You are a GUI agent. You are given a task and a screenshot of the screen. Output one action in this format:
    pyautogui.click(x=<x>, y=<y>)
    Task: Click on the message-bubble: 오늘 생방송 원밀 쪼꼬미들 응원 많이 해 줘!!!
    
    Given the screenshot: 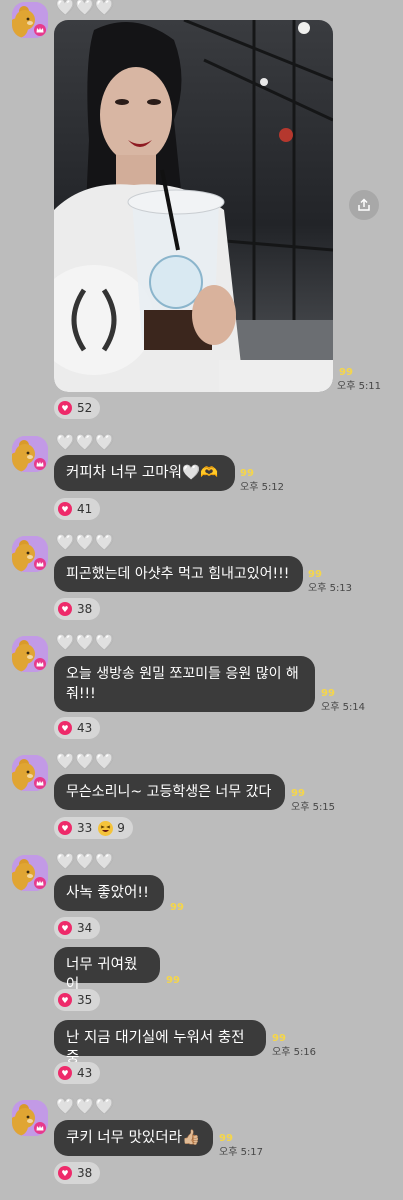 What is the action you would take?
    pyautogui.click(x=184, y=684)
    